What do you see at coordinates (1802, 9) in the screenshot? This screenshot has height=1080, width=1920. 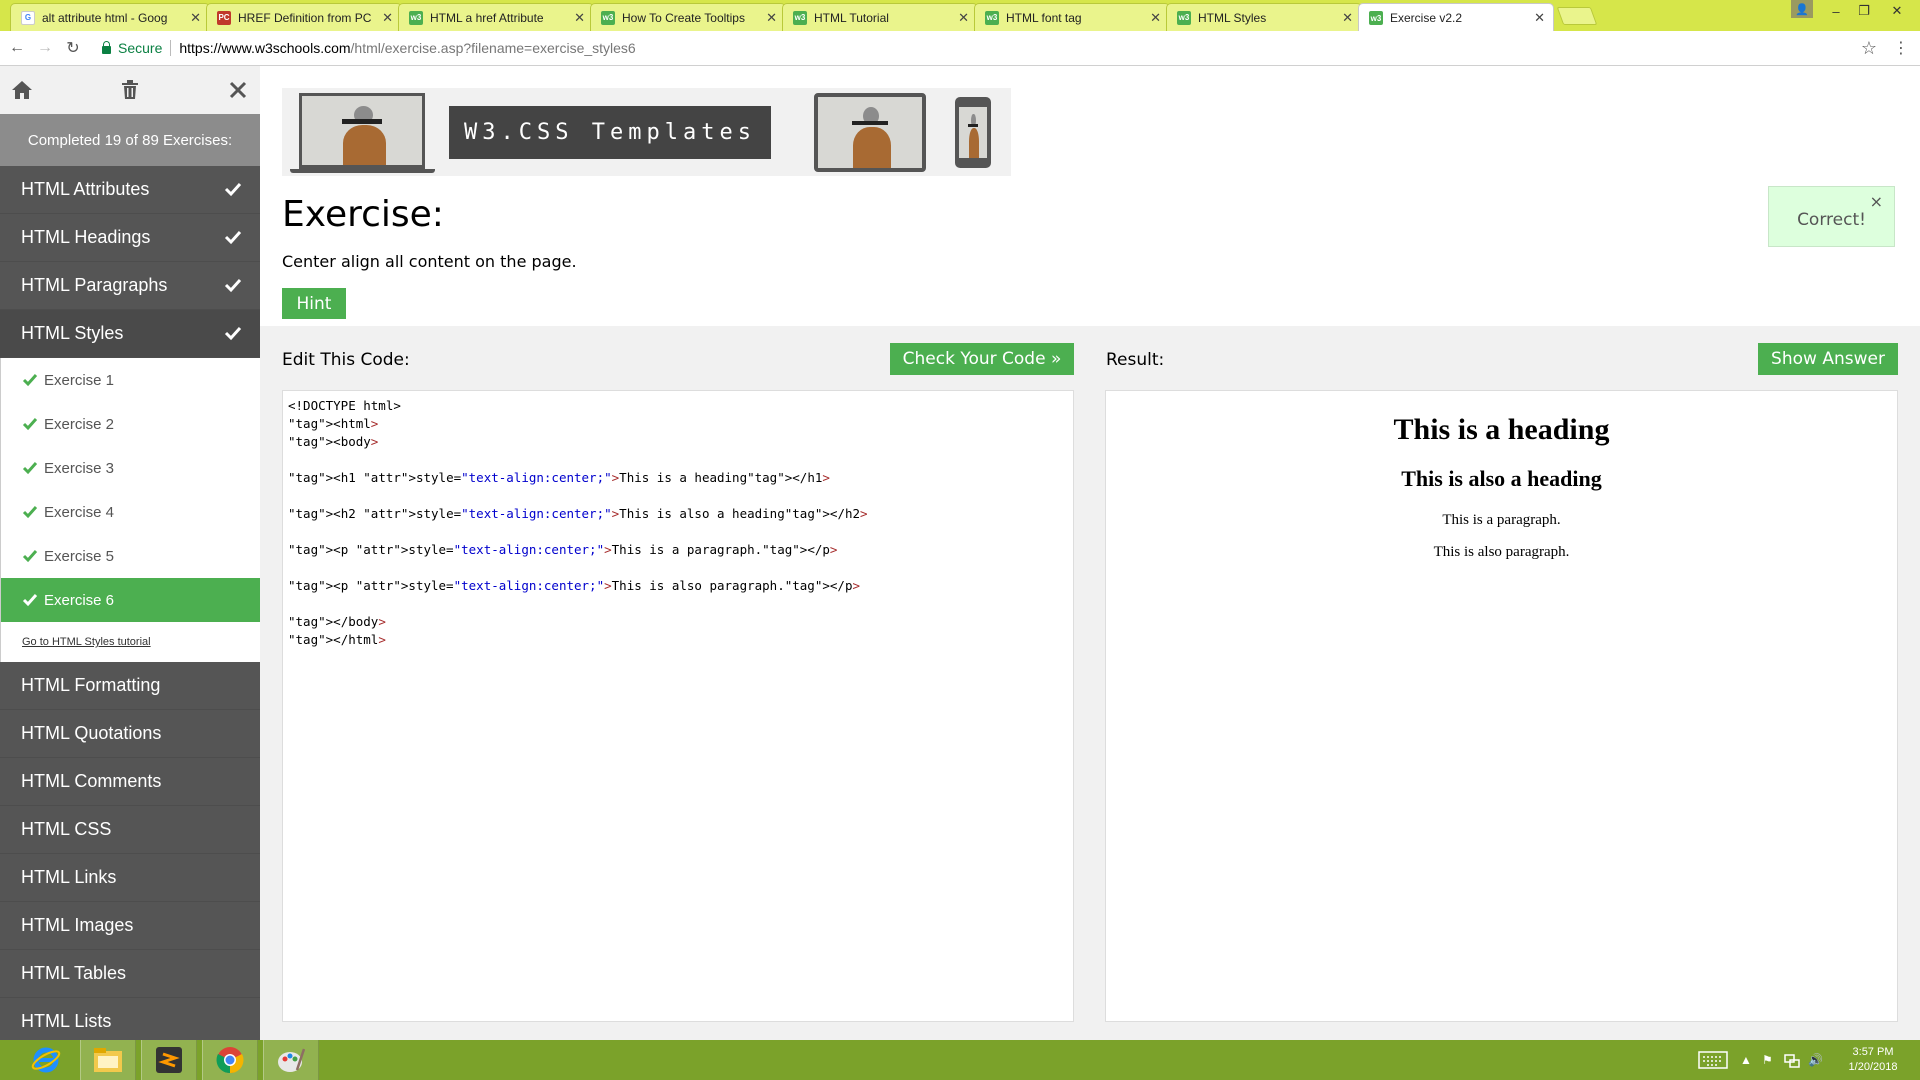 I see `user-profile-icon: 👤` at bounding box center [1802, 9].